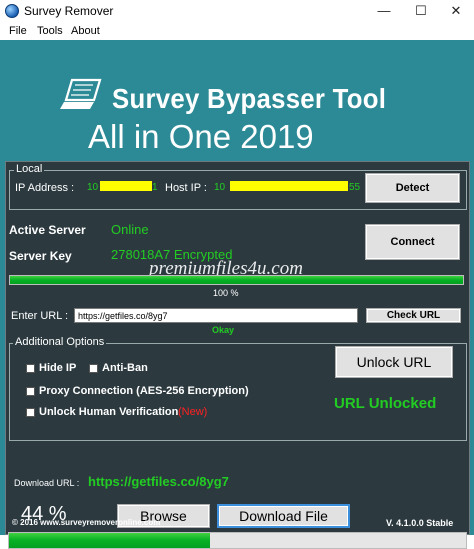 The width and height of the screenshot is (474, 549). What do you see at coordinates (30, 412) in the screenshot?
I see `human-verification-checkbox` at bounding box center [30, 412].